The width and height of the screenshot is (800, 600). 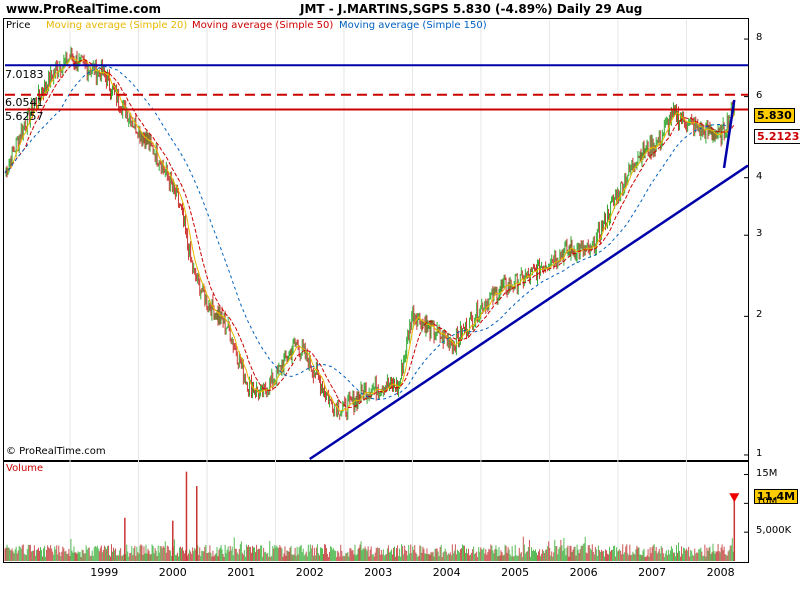 I want to click on x-tick-label-2003: 2003, so click(x=378, y=572).